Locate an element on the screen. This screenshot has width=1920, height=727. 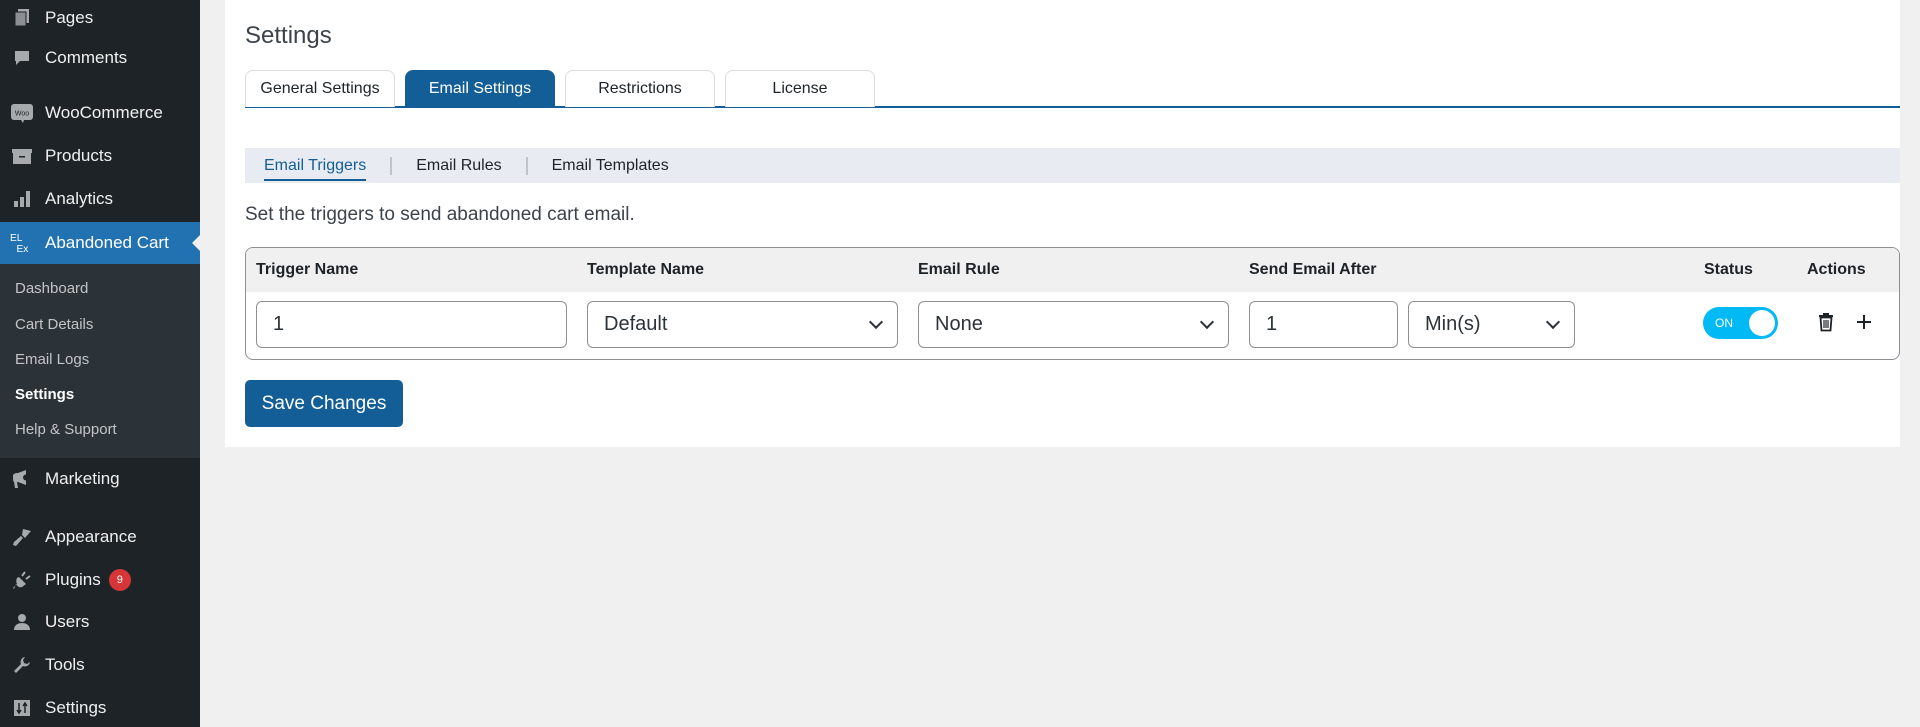
sidebar-item-label: Plugins is located at coordinates (73, 579).